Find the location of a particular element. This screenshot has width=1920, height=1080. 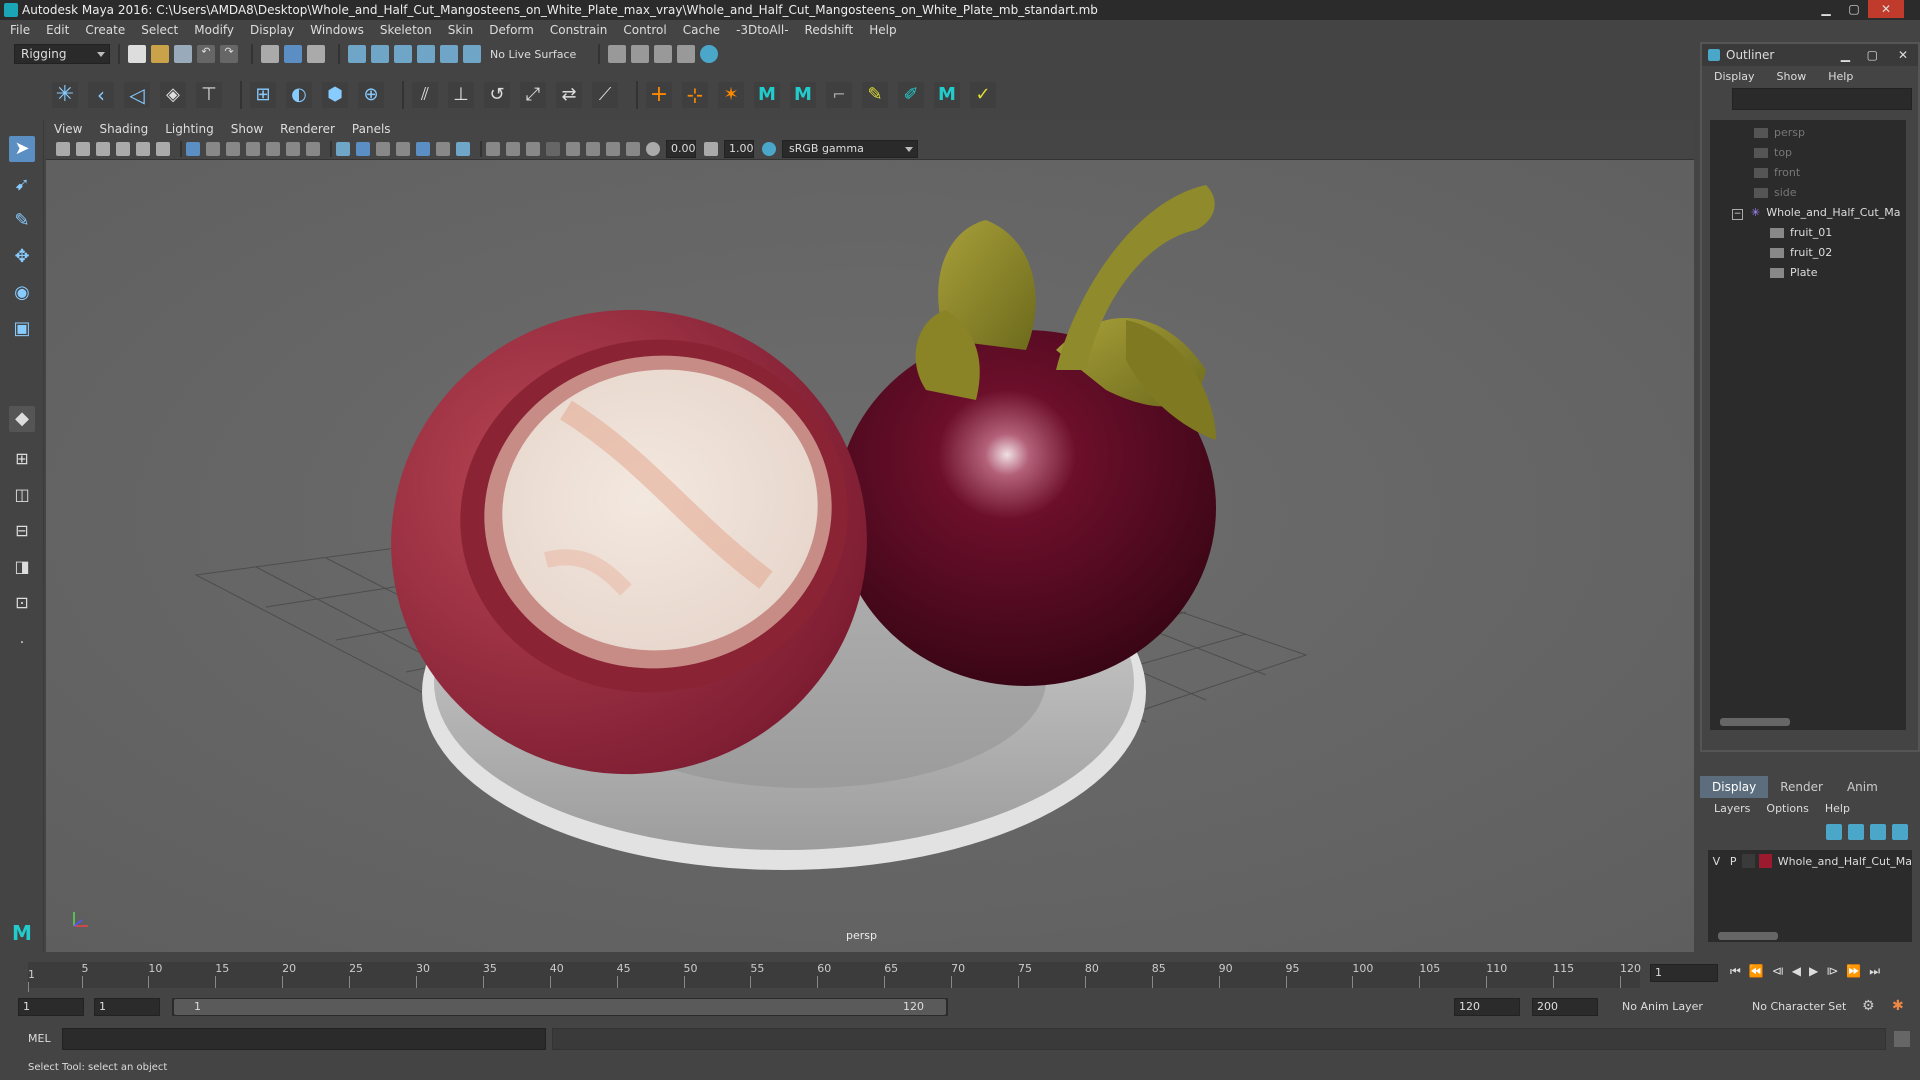

grid-icon is located at coordinates (193, 148).